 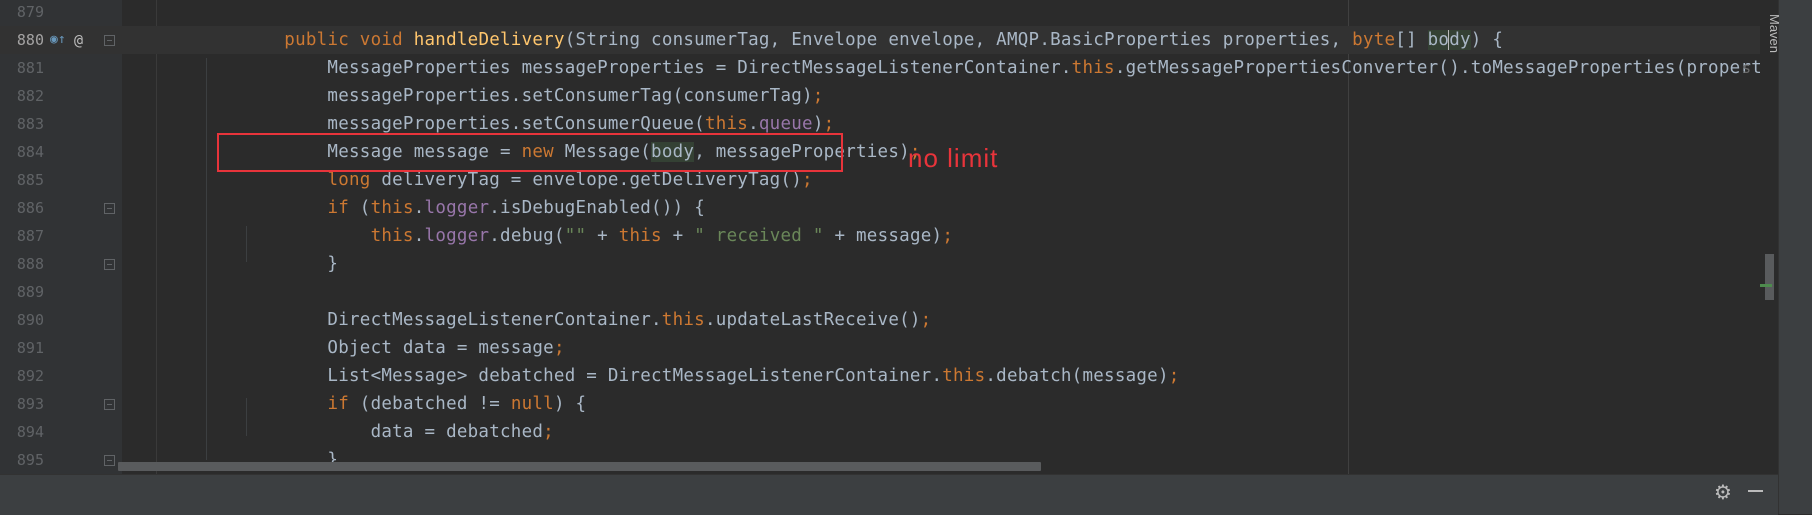 What do you see at coordinates (30, 12) in the screenshot?
I see `line-number: 879` at bounding box center [30, 12].